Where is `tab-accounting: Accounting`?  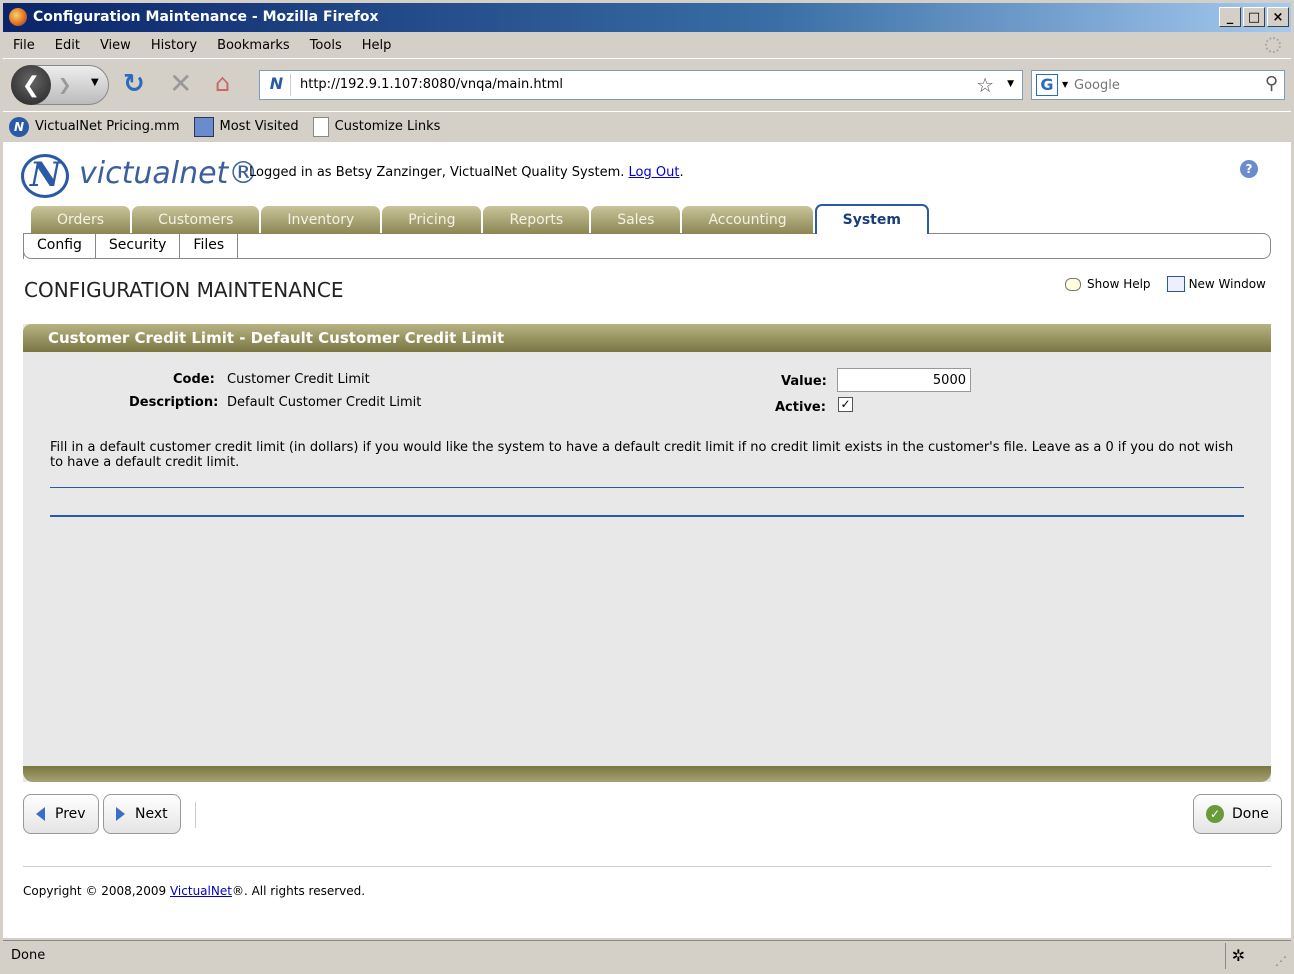 tab-accounting: Accounting is located at coordinates (747, 220).